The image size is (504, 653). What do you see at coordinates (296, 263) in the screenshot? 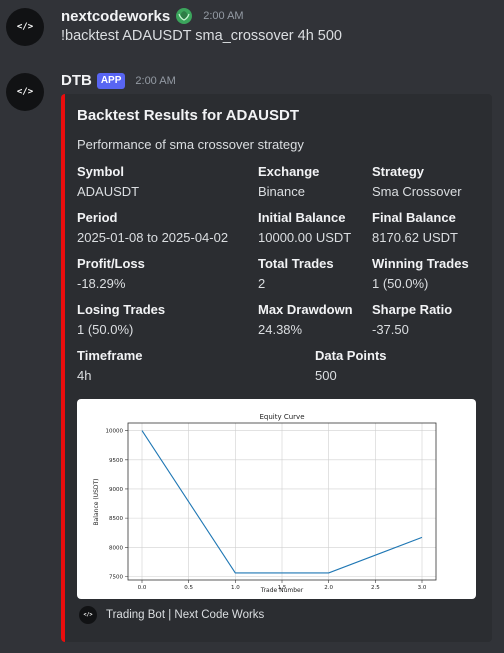
I see `field-name: Total Trades` at bounding box center [296, 263].